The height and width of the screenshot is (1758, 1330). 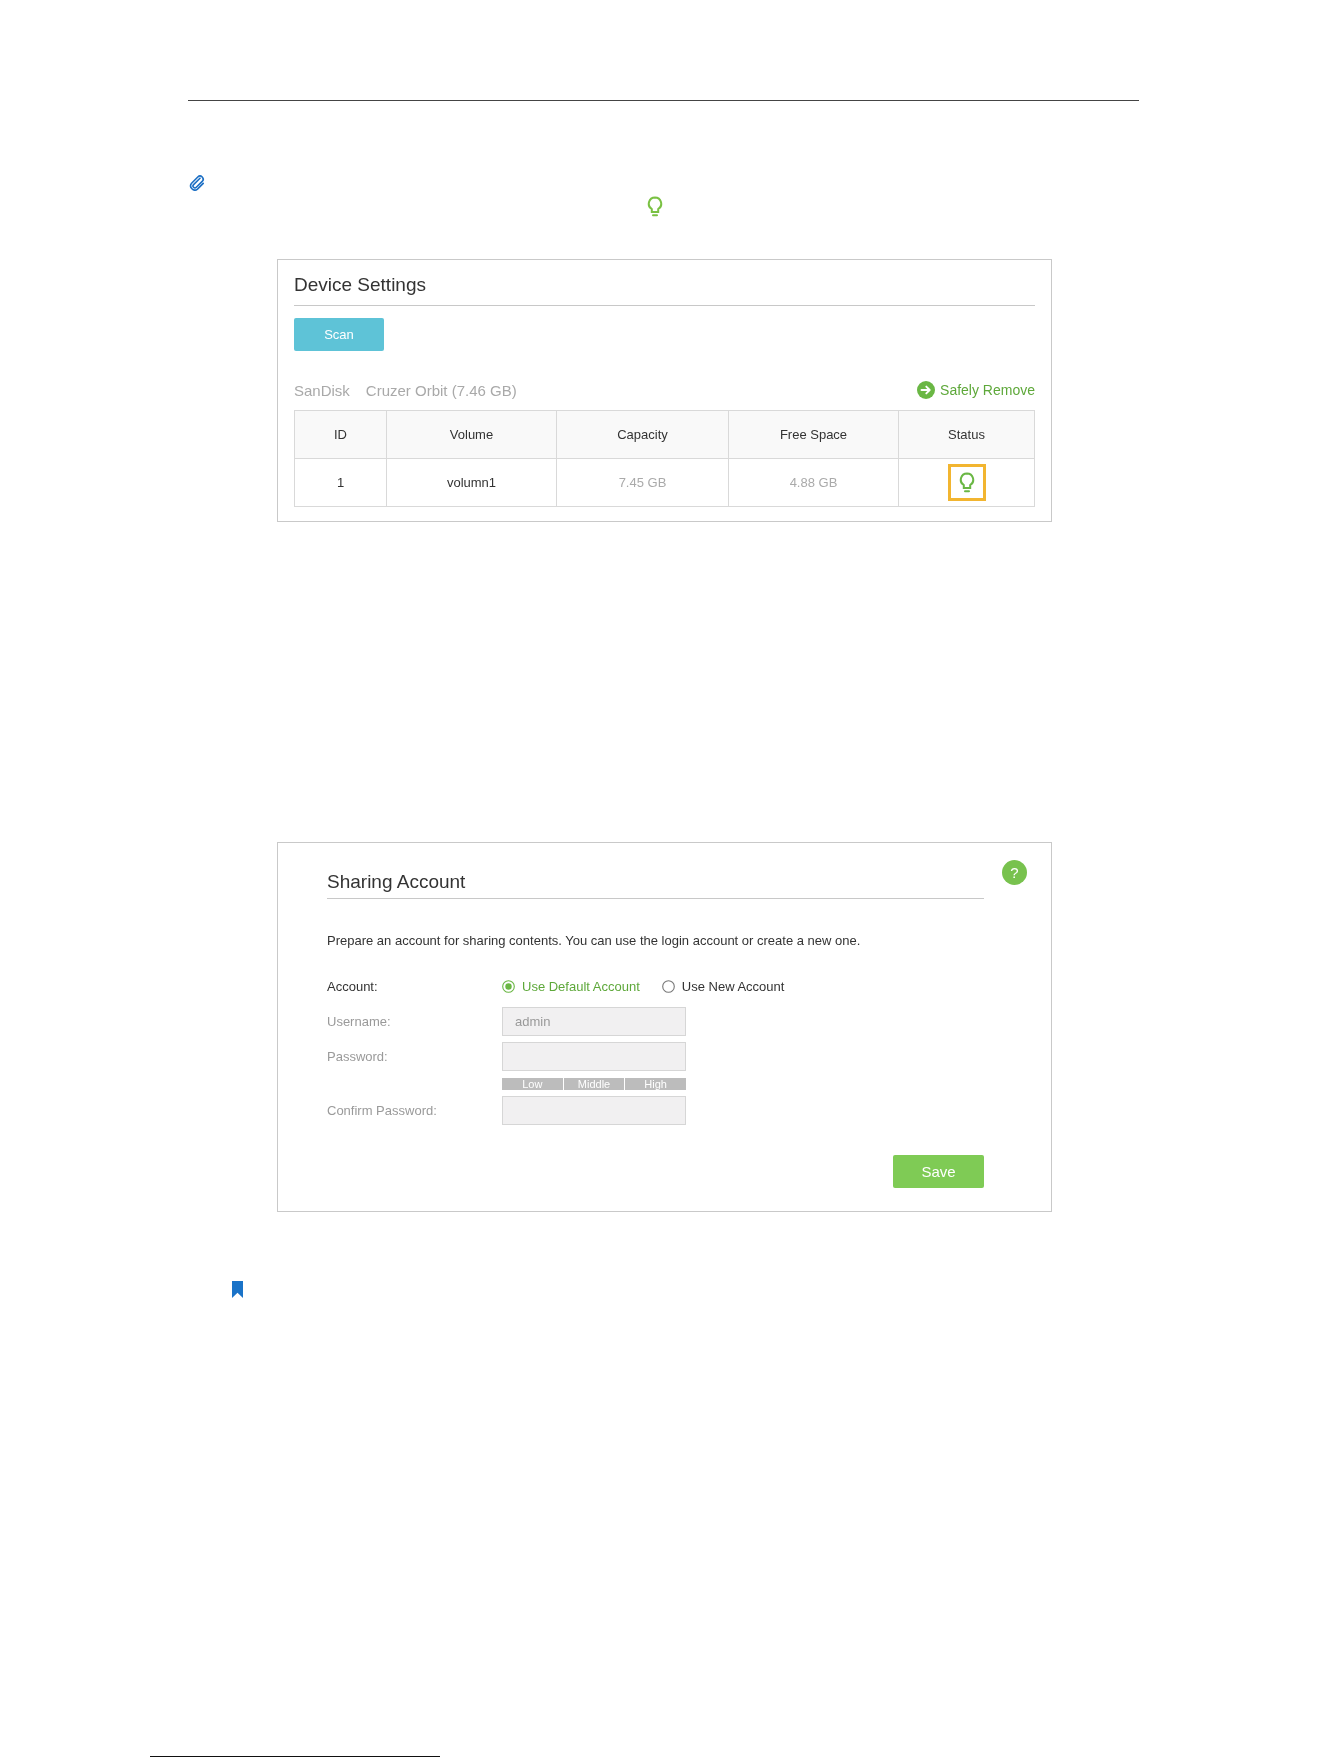 What do you see at coordinates (813, 482) in the screenshot?
I see `table-cell: 4.88 GB` at bounding box center [813, 482].